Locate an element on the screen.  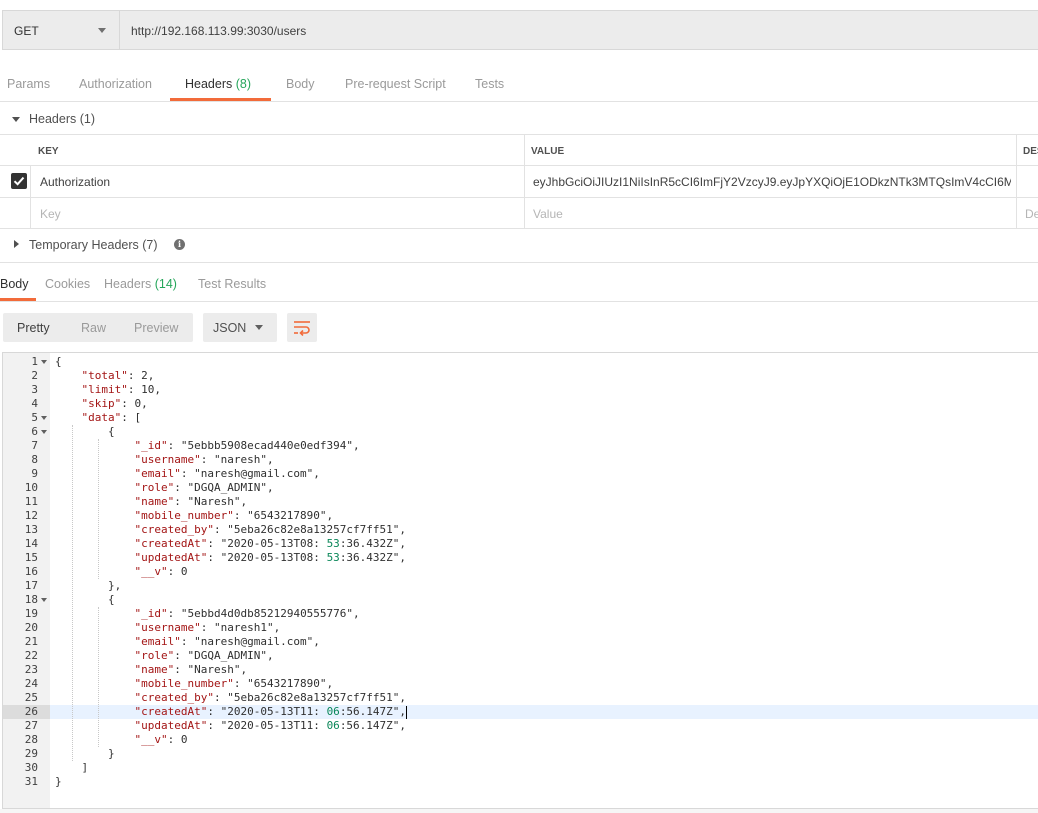
tab-params: Params is located at coordinates (28, 84).